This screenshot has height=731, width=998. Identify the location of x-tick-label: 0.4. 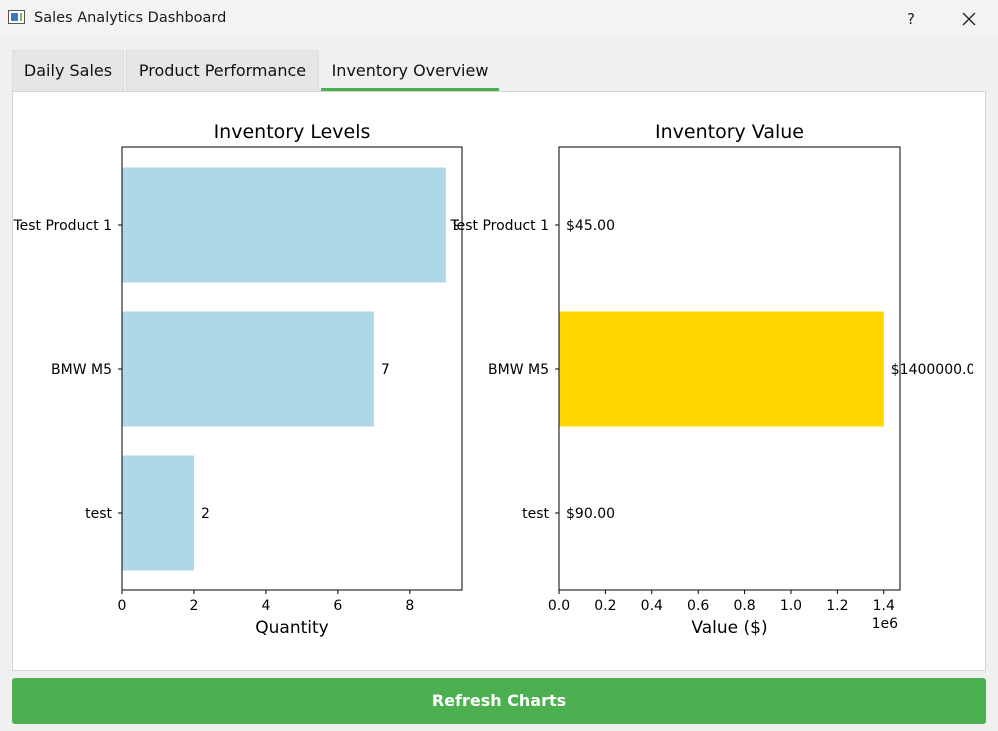
(652, 606).